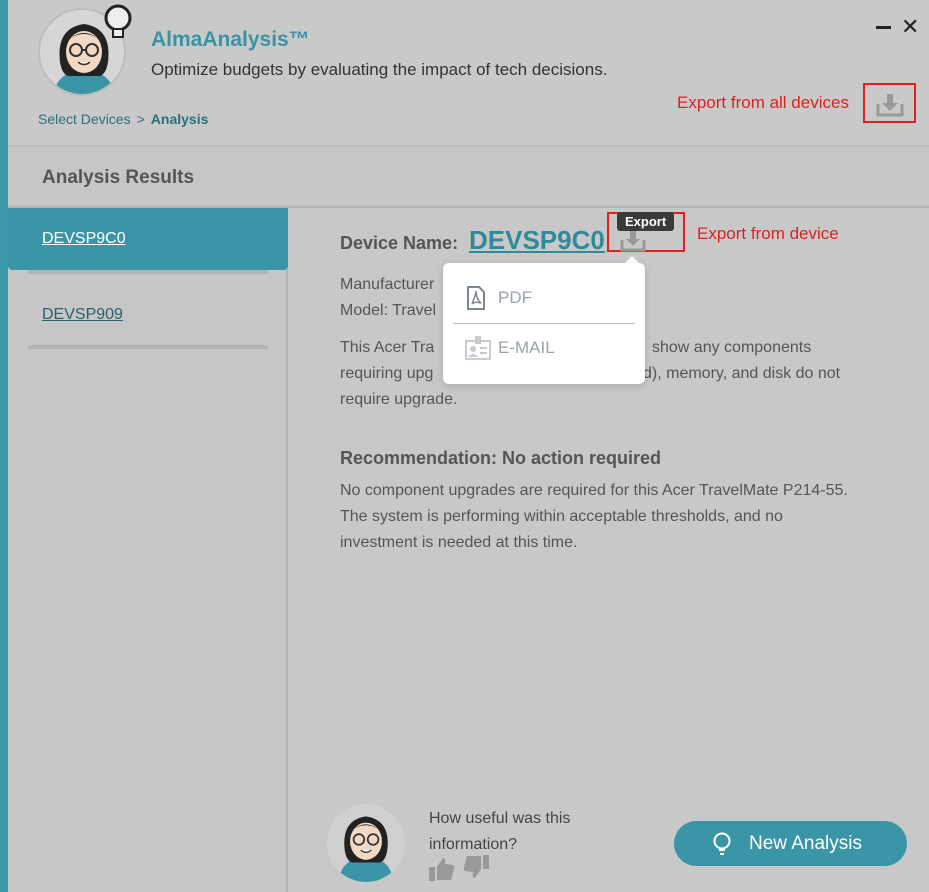 The image size is (929, 892). What do you see at coordinates (468, 177) in the screenshot?
I see `results-bar: Analysis Results` at bounding box center [468, 177].